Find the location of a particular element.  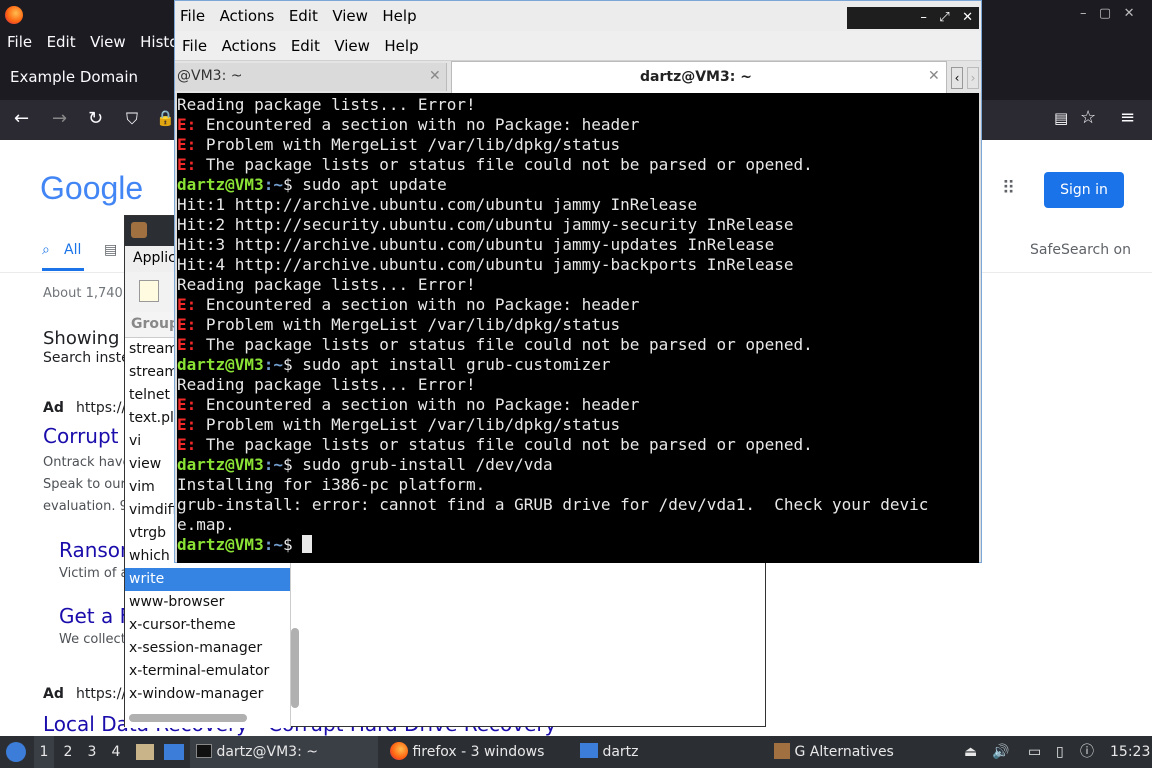

terminal-titlebar: File Actions Edit View Help – ⤢ ✕ is located at coordinates (578, 16).